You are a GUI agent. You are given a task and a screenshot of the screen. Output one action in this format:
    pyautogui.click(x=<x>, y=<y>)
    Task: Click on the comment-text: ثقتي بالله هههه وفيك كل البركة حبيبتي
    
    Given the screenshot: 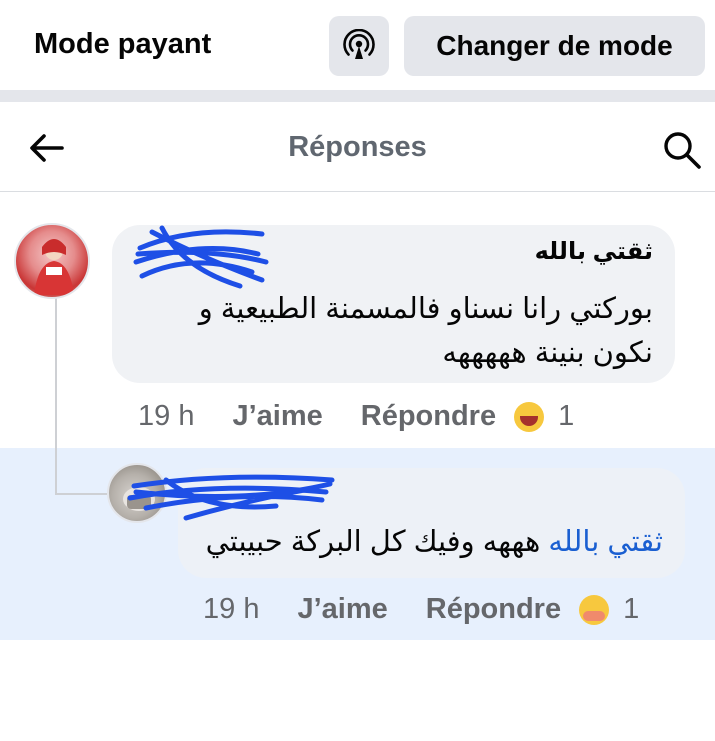 What is the action you would take?
    pyautogui.click(x=434, y=541)
    